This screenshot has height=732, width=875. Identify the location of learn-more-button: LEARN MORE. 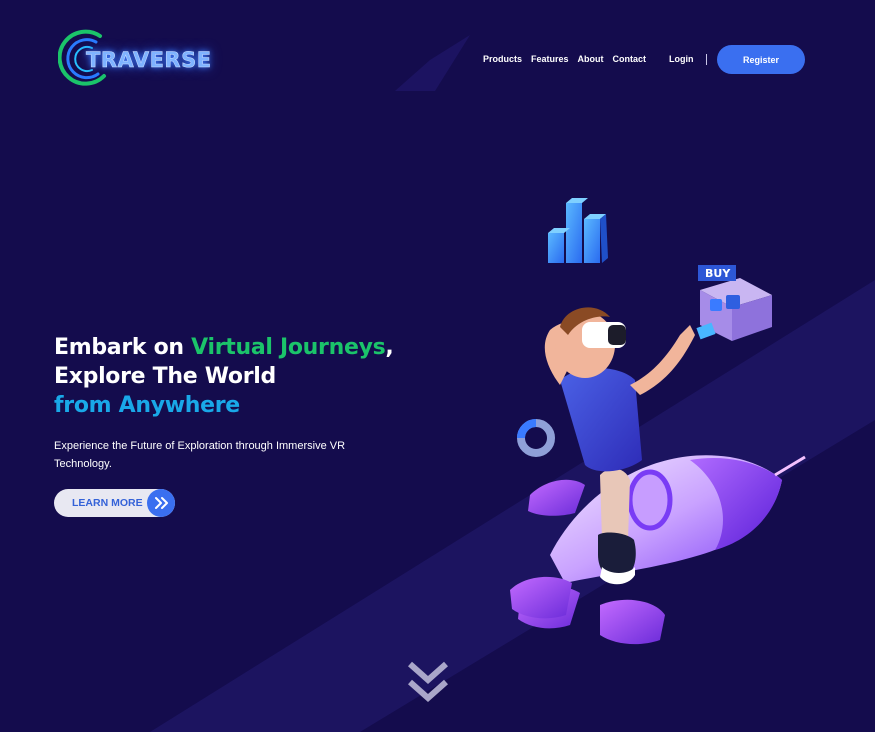
(114, 503).